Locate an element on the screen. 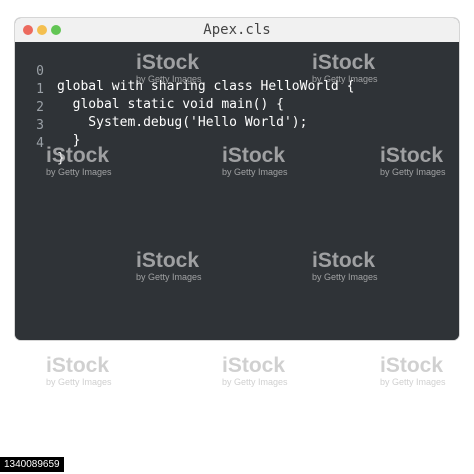 This screenshot has height=474, width=474. code-line: 1 global static void main() { is located at coordinates (237, 89).